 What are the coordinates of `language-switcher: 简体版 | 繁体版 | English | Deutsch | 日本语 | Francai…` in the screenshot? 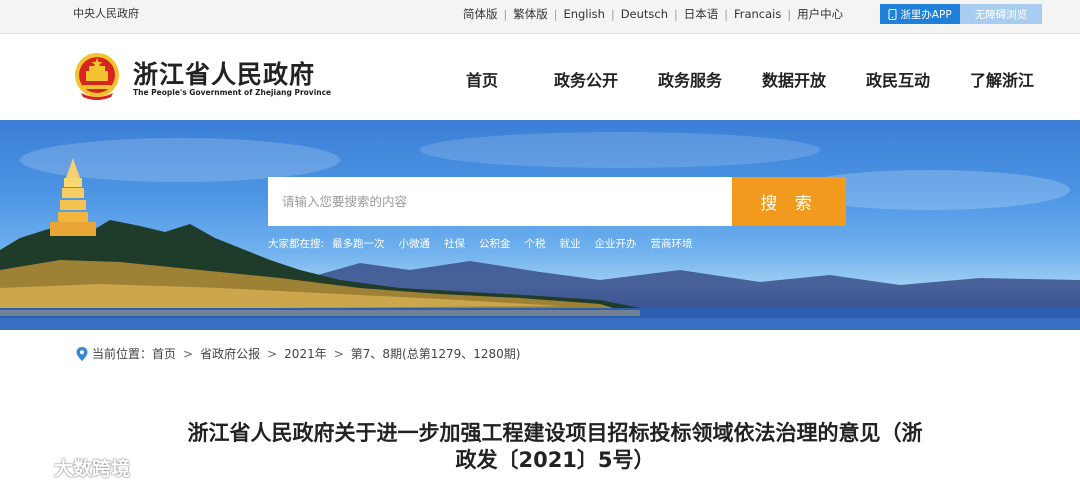 It's located at (653, 14).